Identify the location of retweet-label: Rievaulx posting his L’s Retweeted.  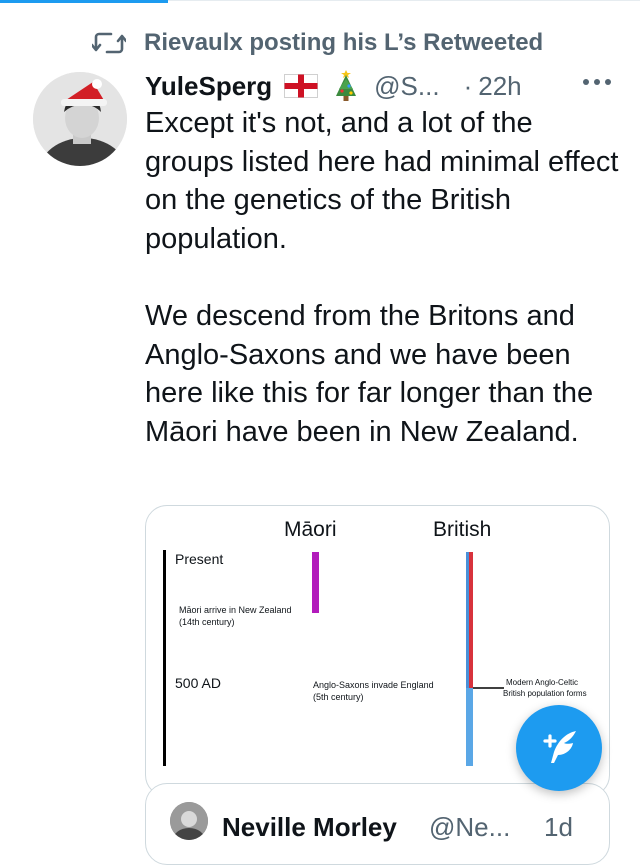
(343, 43).